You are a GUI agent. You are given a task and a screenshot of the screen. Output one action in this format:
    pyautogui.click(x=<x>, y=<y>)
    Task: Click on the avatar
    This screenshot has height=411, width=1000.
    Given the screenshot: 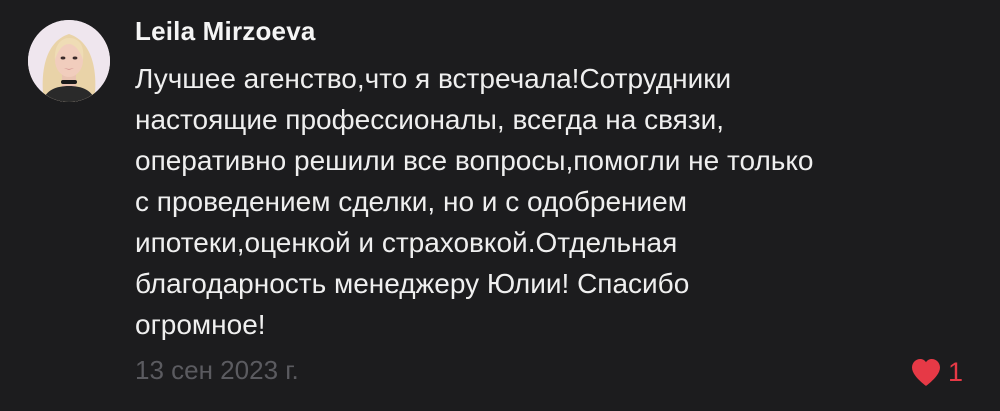 What is the action you would take?
    pyautogui.click(x=69, y=61)
    